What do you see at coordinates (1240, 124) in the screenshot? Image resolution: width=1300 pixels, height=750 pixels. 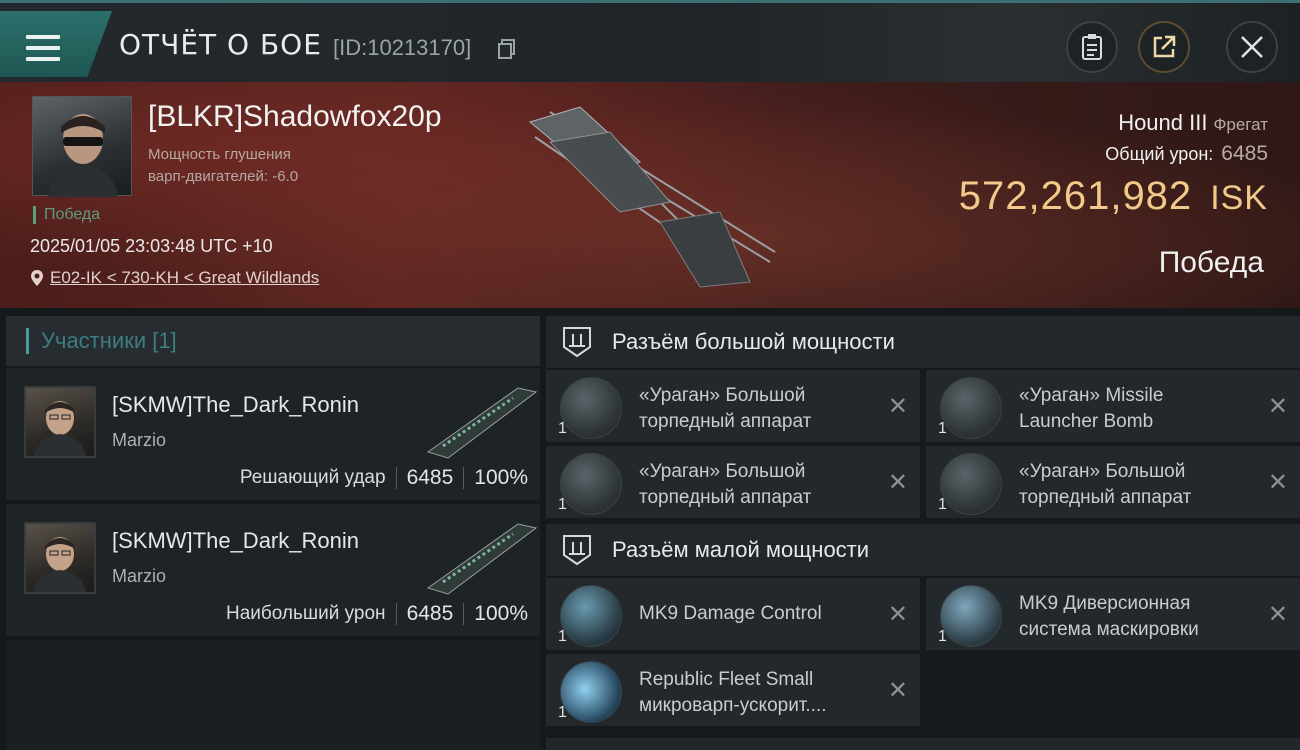 I see `ship-class: Фрегат` at bounding box center [1240, 124].